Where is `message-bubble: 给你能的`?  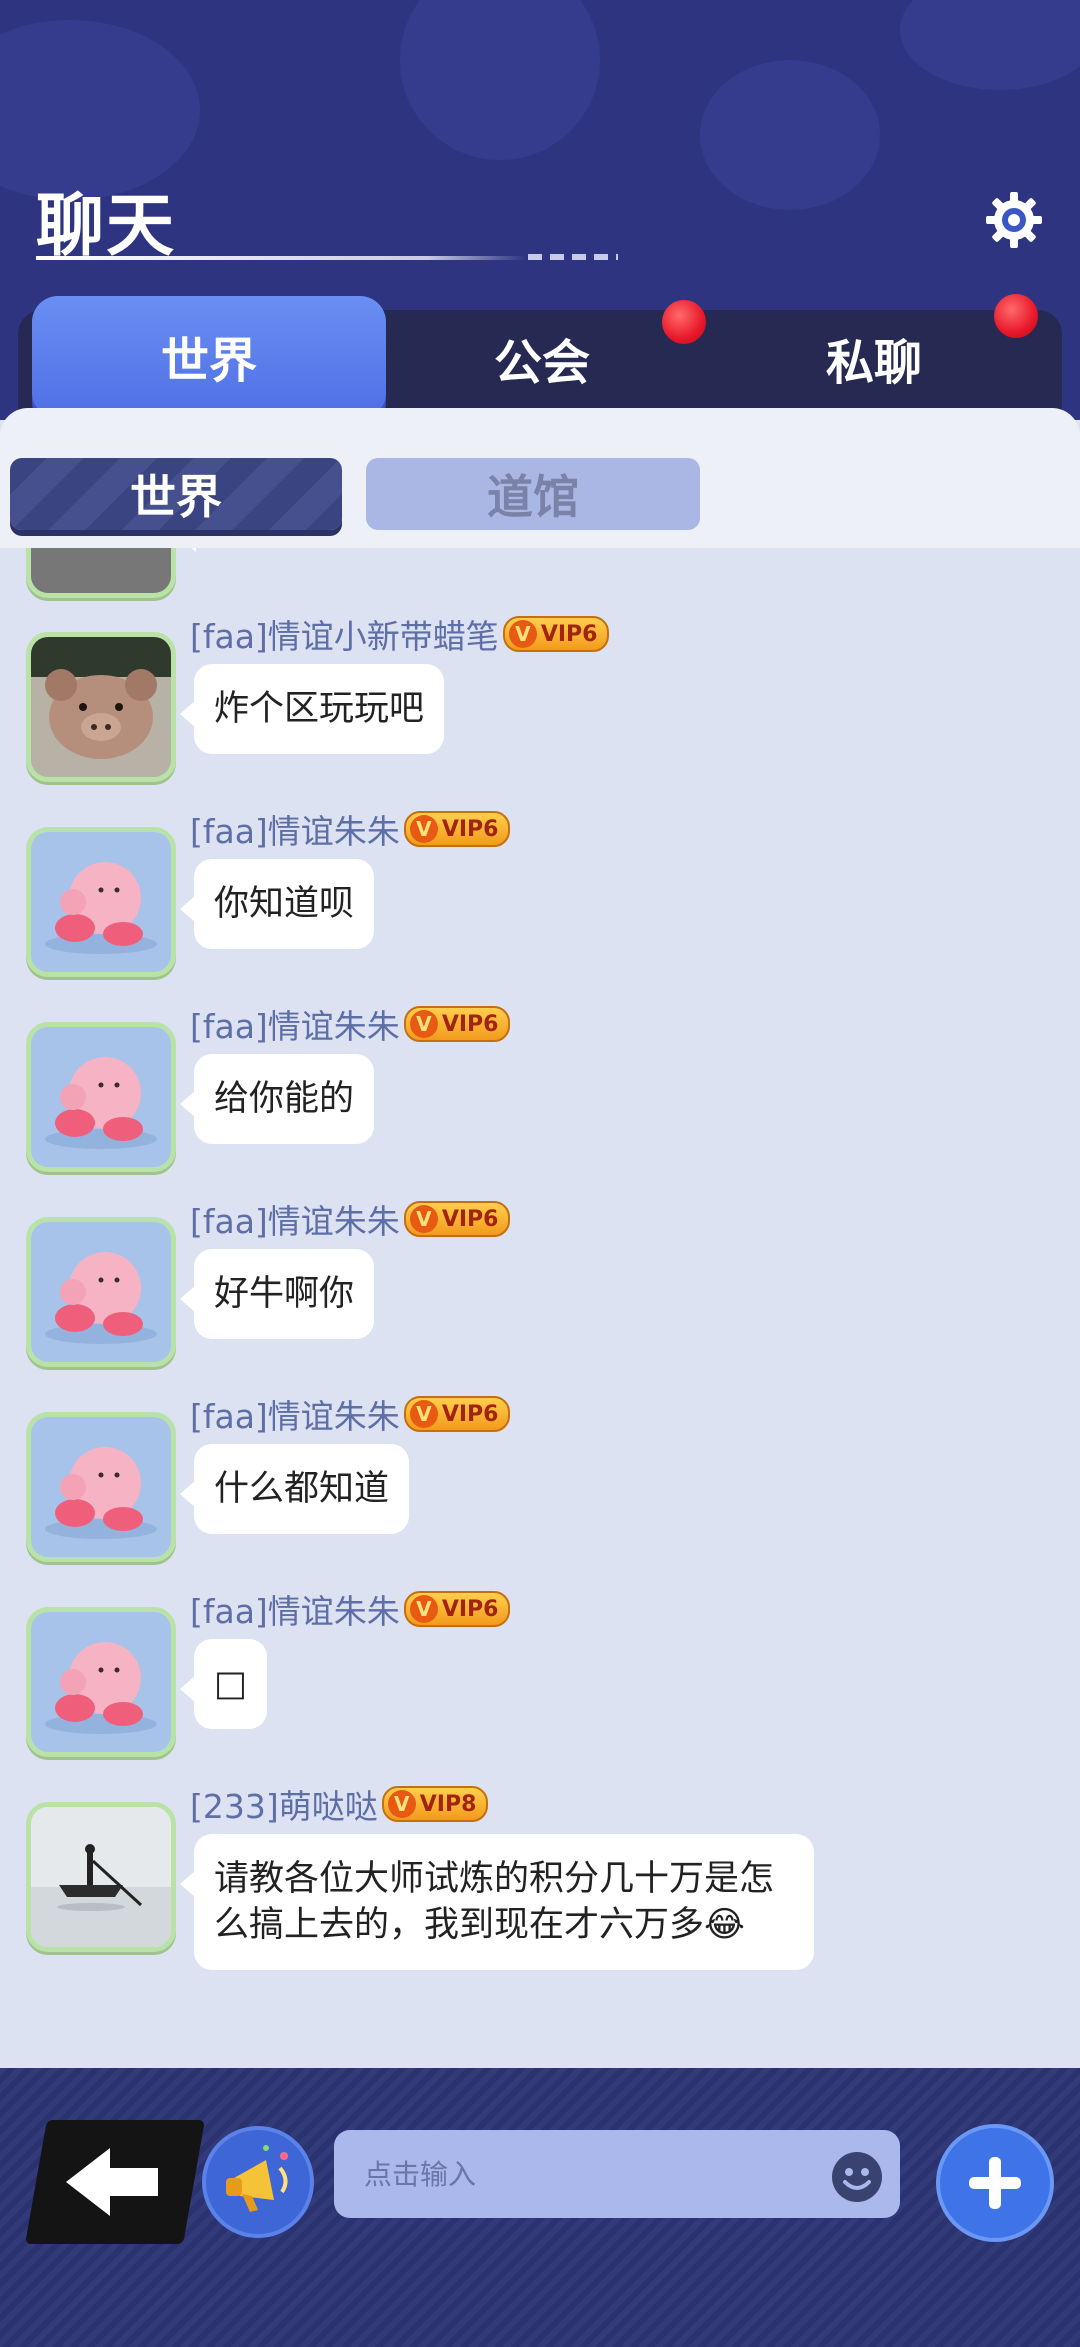
message-bubble: 给你能的 is located at coordinates (277, 1099).